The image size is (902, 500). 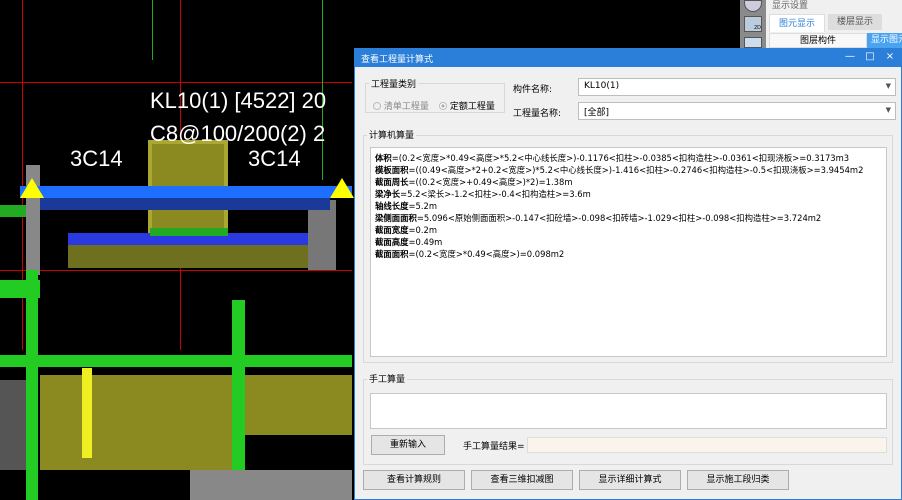 What do you see at coordinates (707, 445) in the screenshot?
I see `manual-result-field` at bounding box center [707, 445].